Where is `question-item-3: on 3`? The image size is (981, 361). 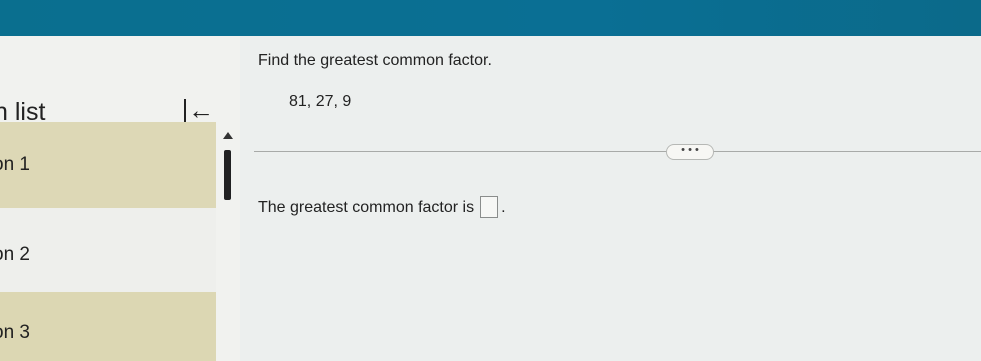
question-item-3: on 3 is located at coordinates (108, 326).